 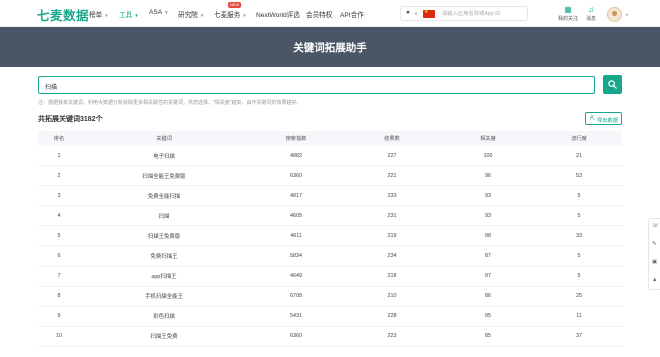 I want to click on cell-results: 223, so click(x=392, y=336).